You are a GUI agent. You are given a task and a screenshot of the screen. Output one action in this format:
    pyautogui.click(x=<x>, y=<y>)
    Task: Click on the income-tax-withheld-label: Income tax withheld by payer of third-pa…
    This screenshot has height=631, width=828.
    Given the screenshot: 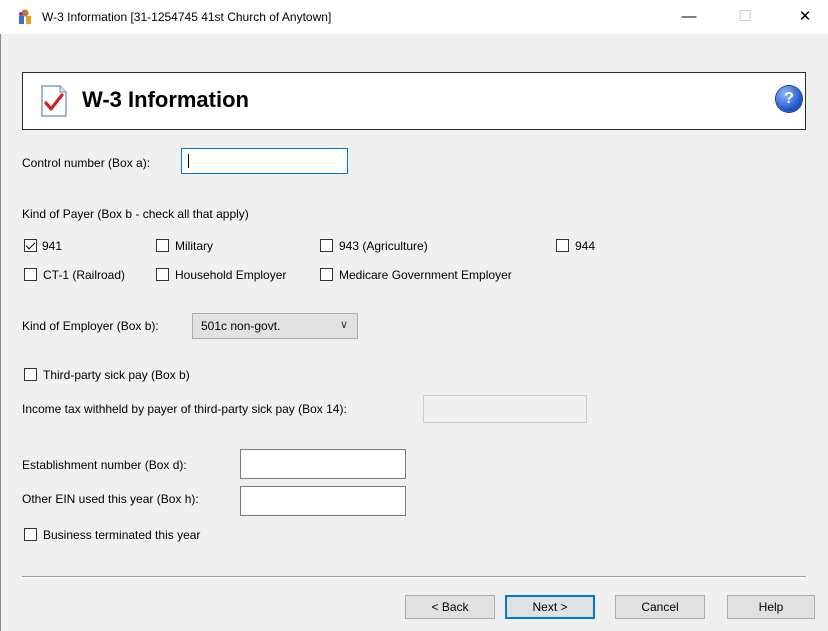 What is the action you would take?
    pyautogui.click(x=184, y=409)
    